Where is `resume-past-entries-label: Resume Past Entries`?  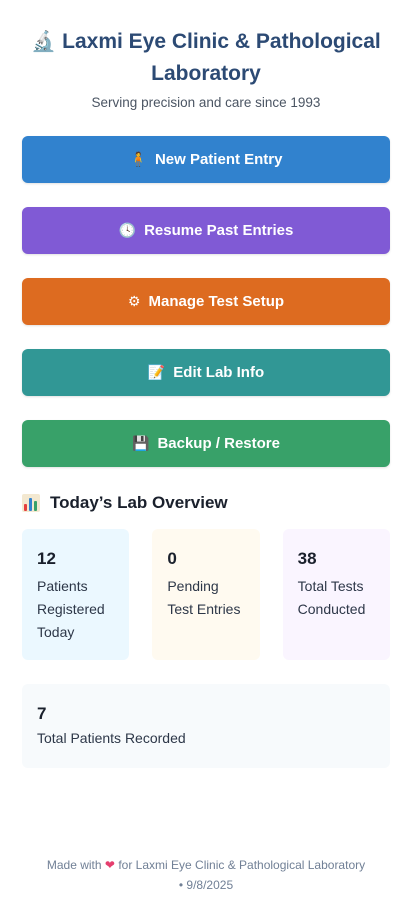
resume-past-entries-label: Resume Past Entries is located at coordinates (219, 230).